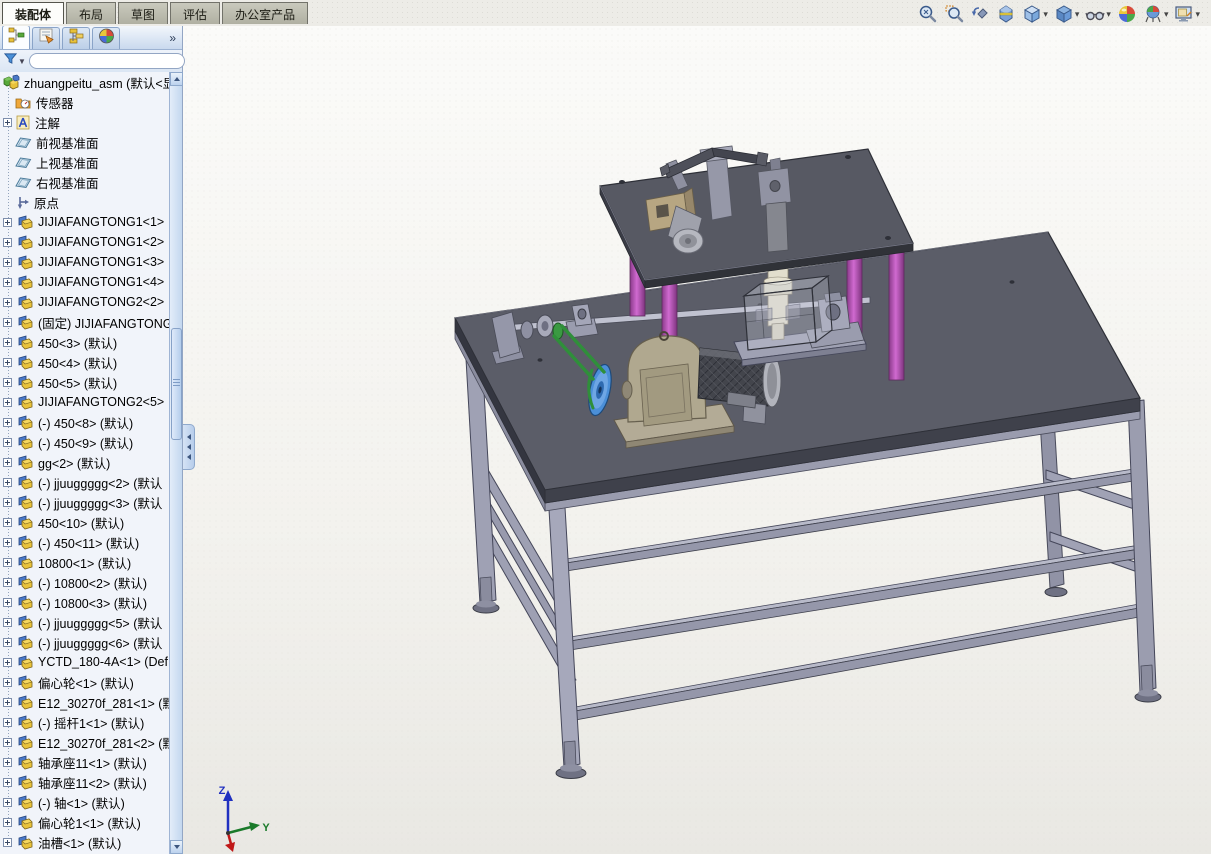 The width and height of the screenshot is (1211, 854). What do you see at coordinates (85, 762) in the screenshot?
I see `tree-item-33: 轴承座11<1> (默认)` at bounding box center [85, 762].